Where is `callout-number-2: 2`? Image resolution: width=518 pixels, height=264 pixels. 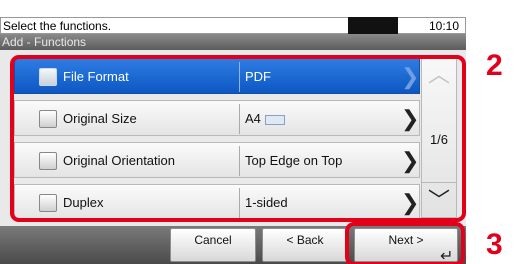
callout-number-2: 2 is located at coordinates (494, 65).